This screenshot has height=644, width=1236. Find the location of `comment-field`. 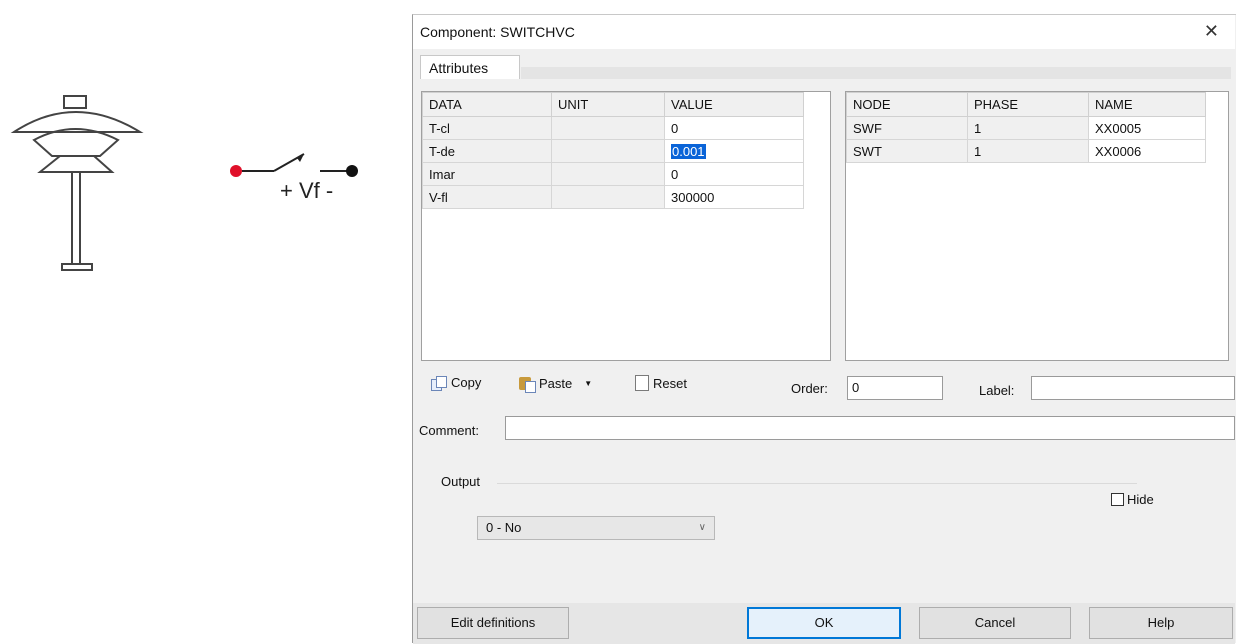

comment-field is located at coordinates (870, 428).